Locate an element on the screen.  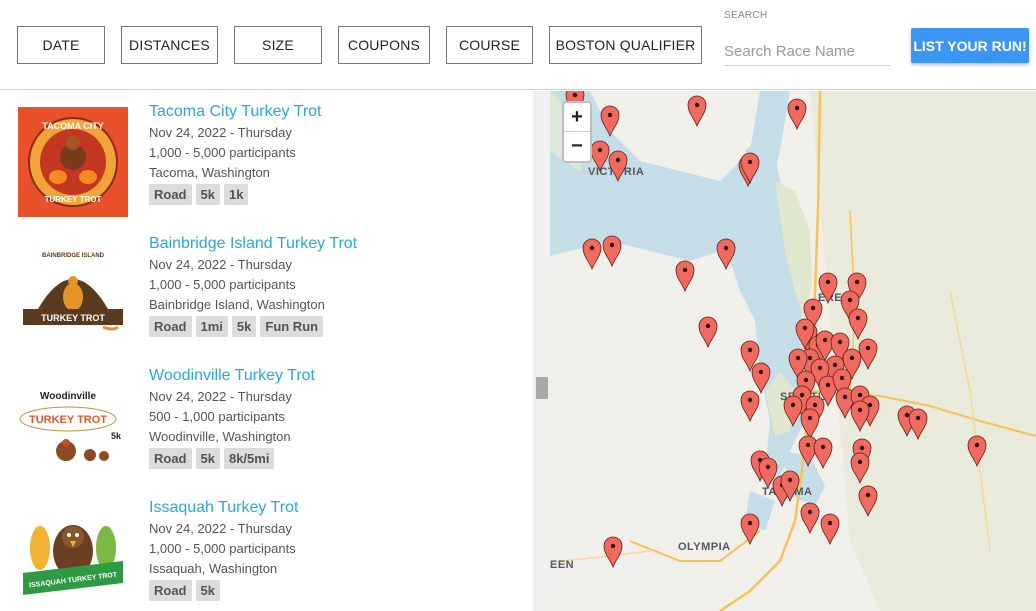
distances-filter-button: DISTANCES is located at coordinates (169, 45).